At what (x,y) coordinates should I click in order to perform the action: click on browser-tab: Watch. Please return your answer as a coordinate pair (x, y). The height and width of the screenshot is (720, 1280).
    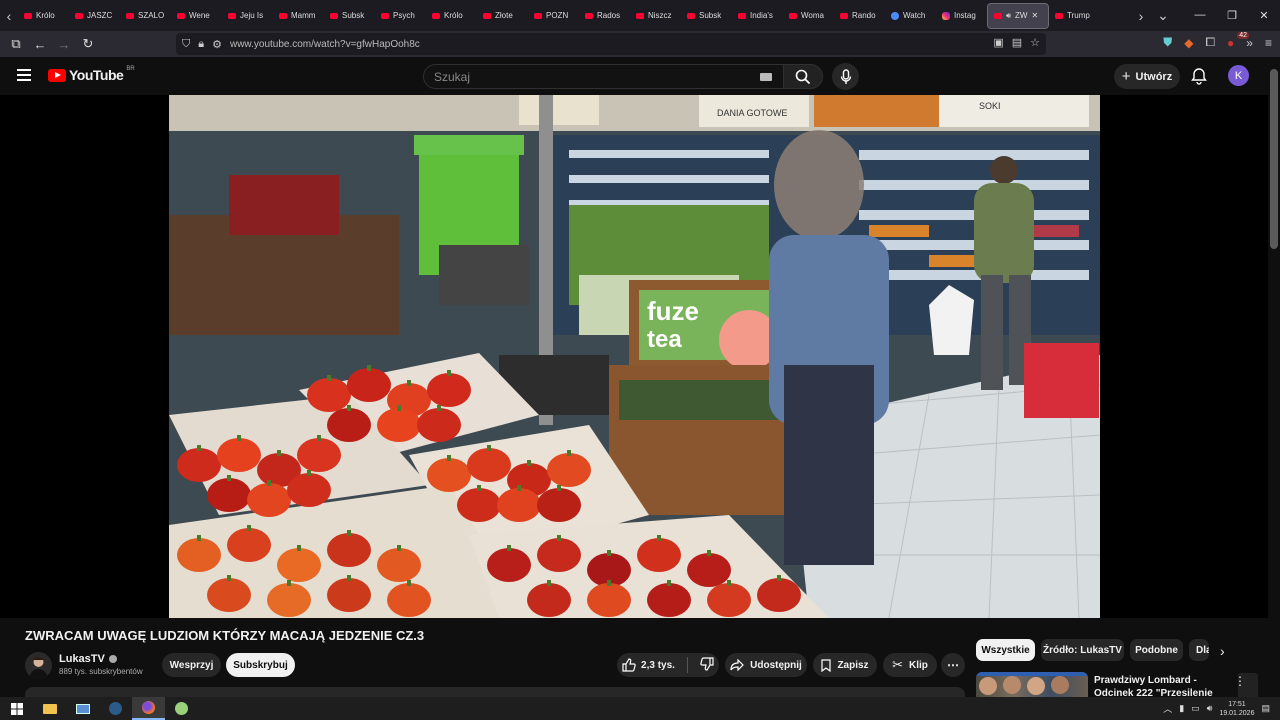
    Looking at the image, I should click on (910, 16).